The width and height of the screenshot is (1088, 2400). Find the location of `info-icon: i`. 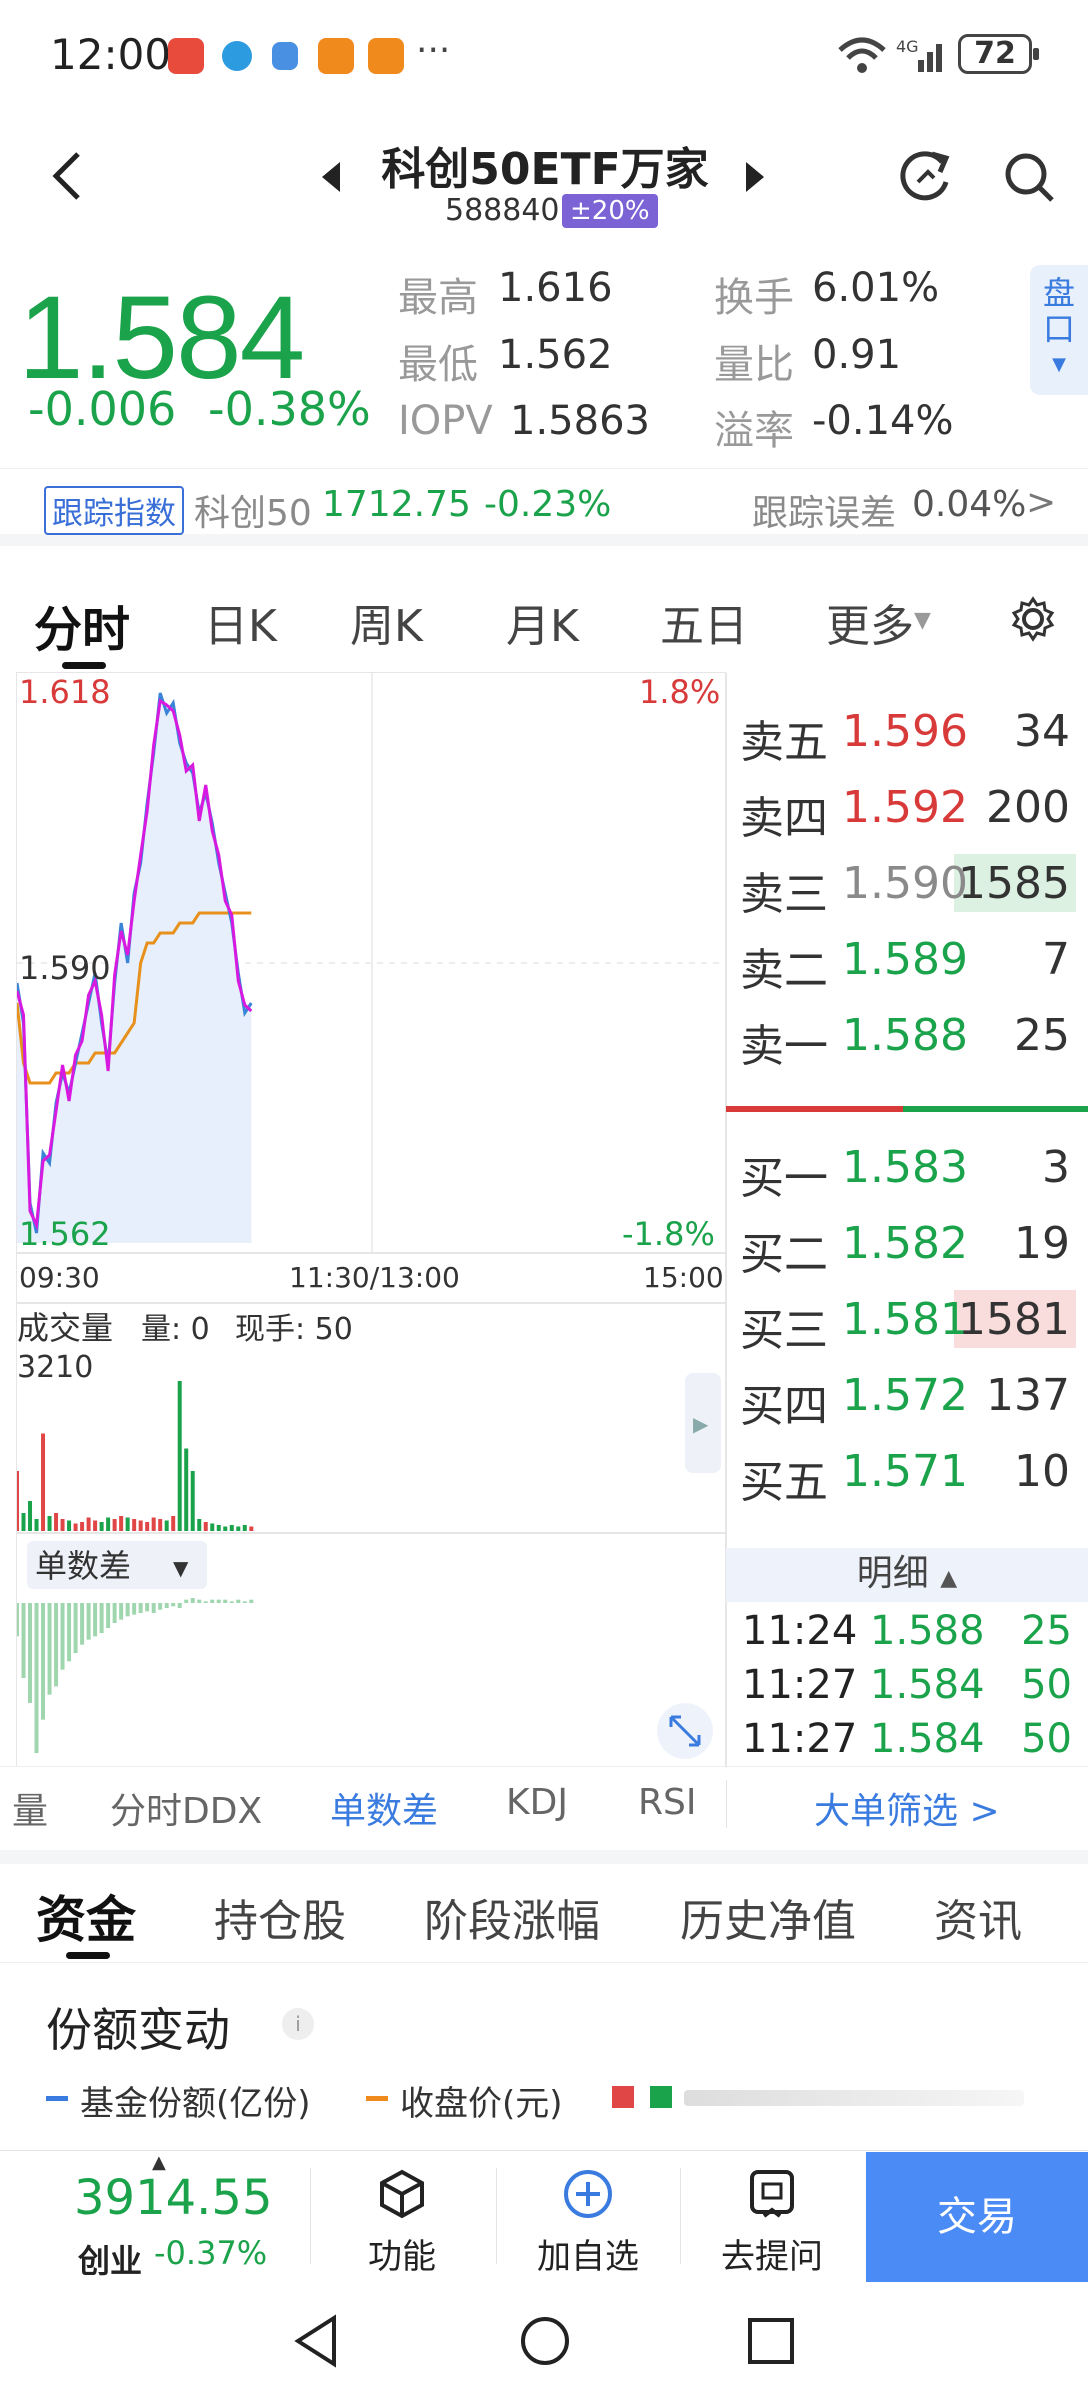

info-icon: i is located at coordinates (298, 2024).